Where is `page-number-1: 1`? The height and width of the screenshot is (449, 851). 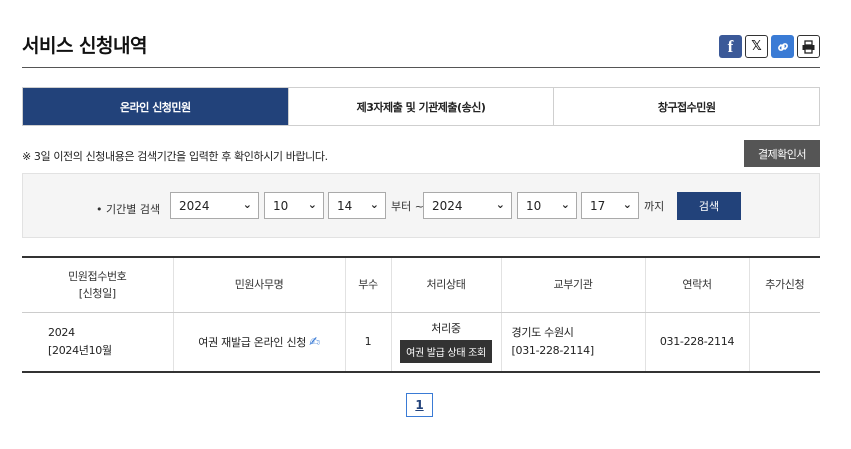 page-number-1: 1 is located at coordinates (419, 405).